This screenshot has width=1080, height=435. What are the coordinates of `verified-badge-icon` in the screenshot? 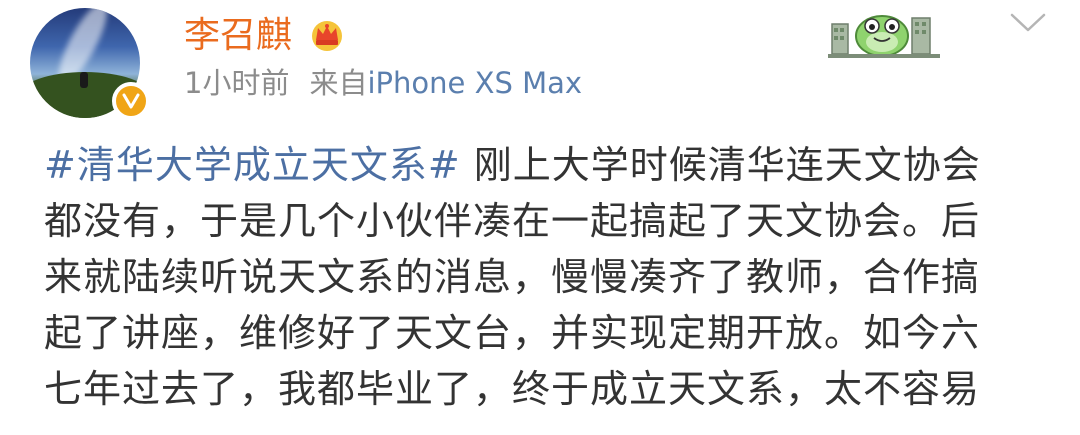 It's located at (131, 101).